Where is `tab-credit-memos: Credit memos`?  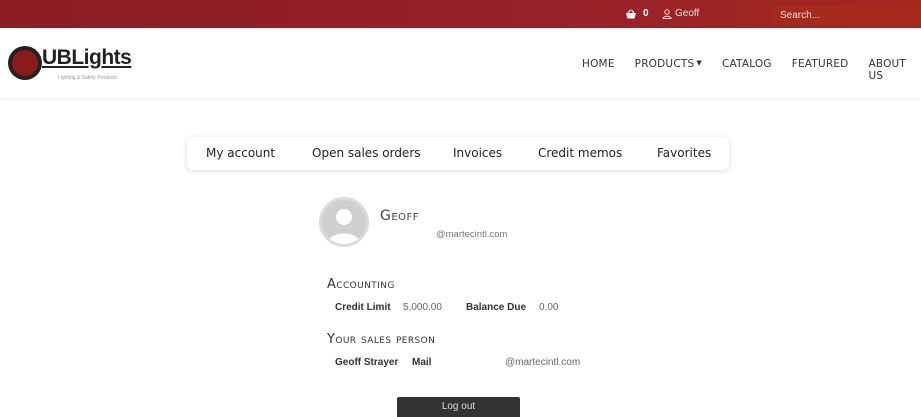
tab-credit-memos: Credit memos is located at coordinates (580, 153).